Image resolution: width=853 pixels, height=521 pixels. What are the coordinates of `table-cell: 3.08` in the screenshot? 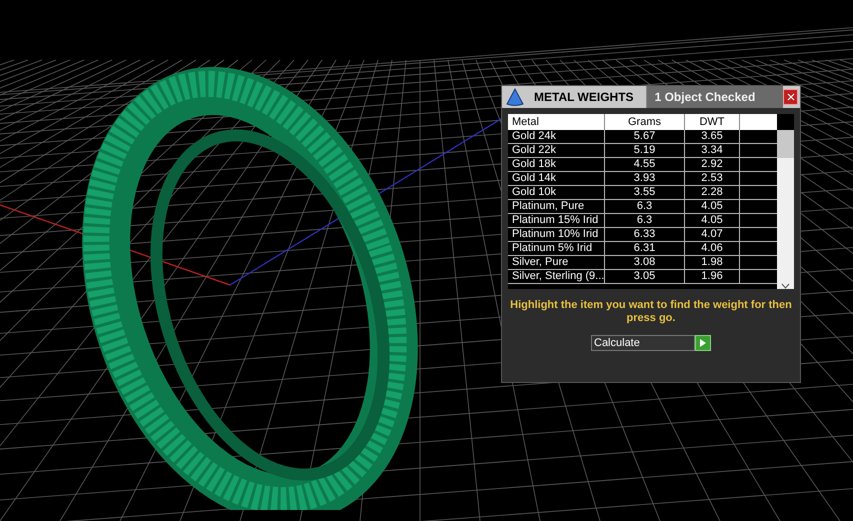 It's located at (645, 262).